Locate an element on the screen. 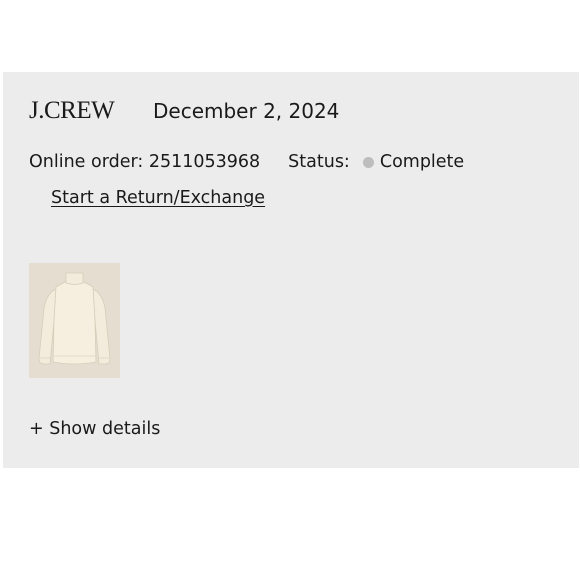 Image resolution: width=580 pixels, height=580 pixels. order-date: December 2, 2024 is located at coordinates (246, 111).